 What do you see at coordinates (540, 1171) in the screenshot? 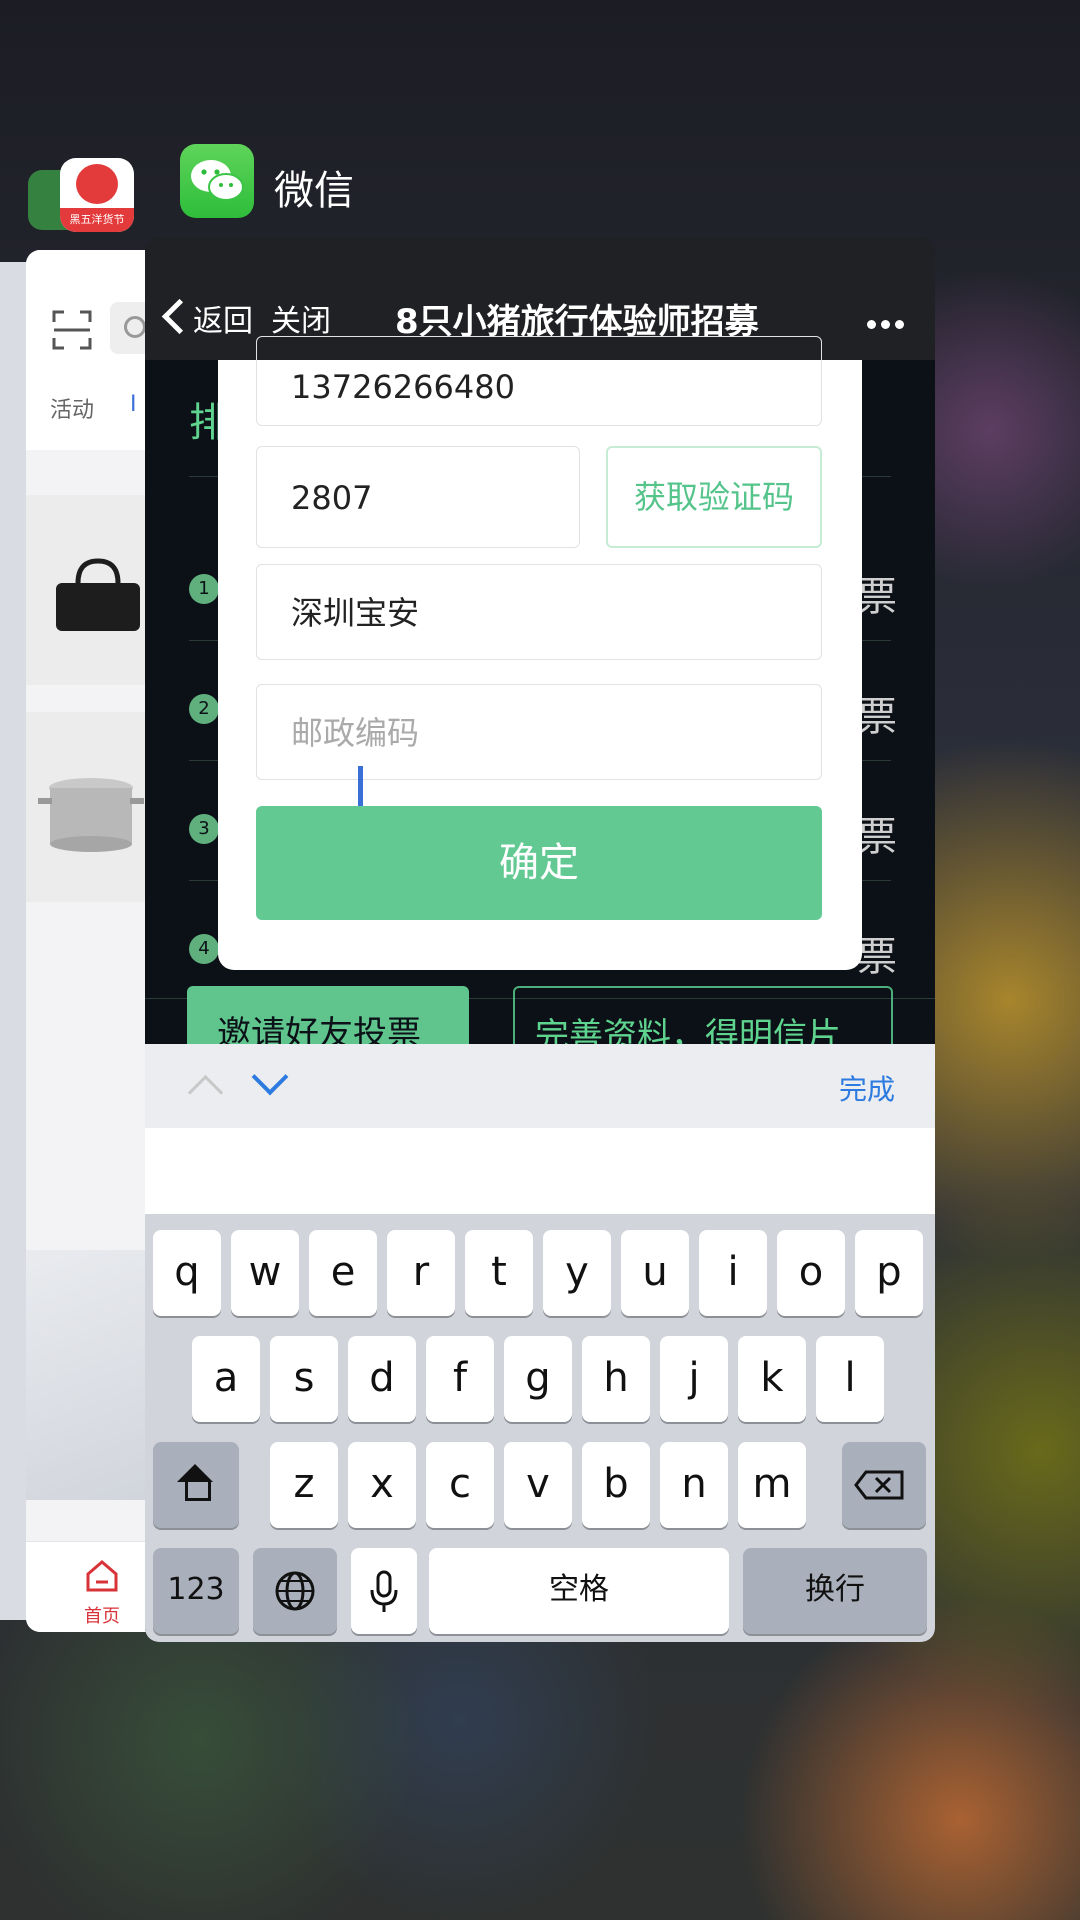
I see `candidate-bar` at bounding box center [540, 1171].